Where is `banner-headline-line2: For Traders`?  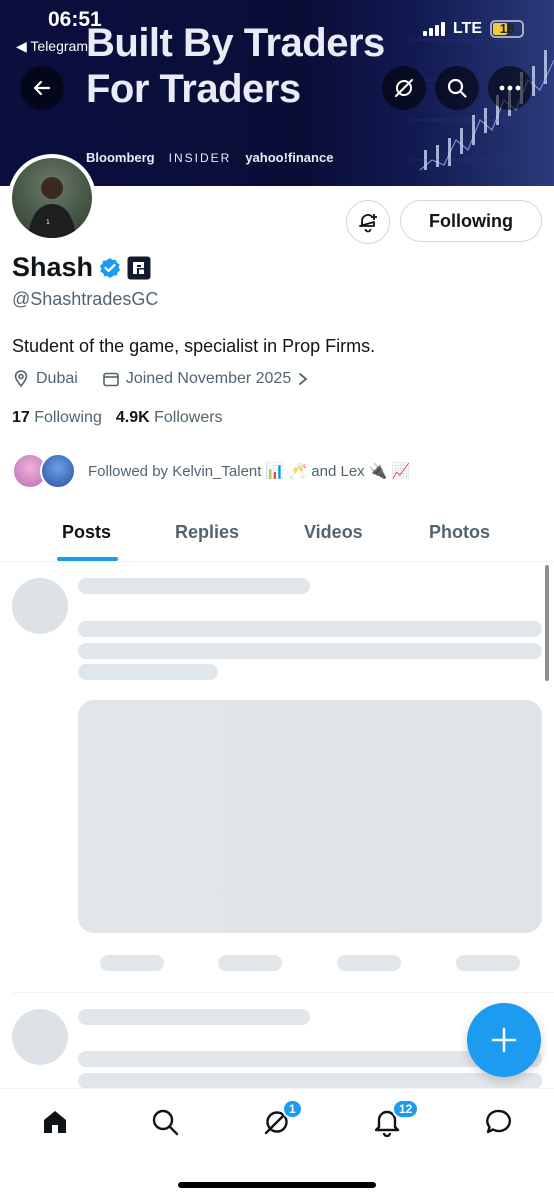
banner-headline-line2: For Traders is located at coordinates (193, 89).